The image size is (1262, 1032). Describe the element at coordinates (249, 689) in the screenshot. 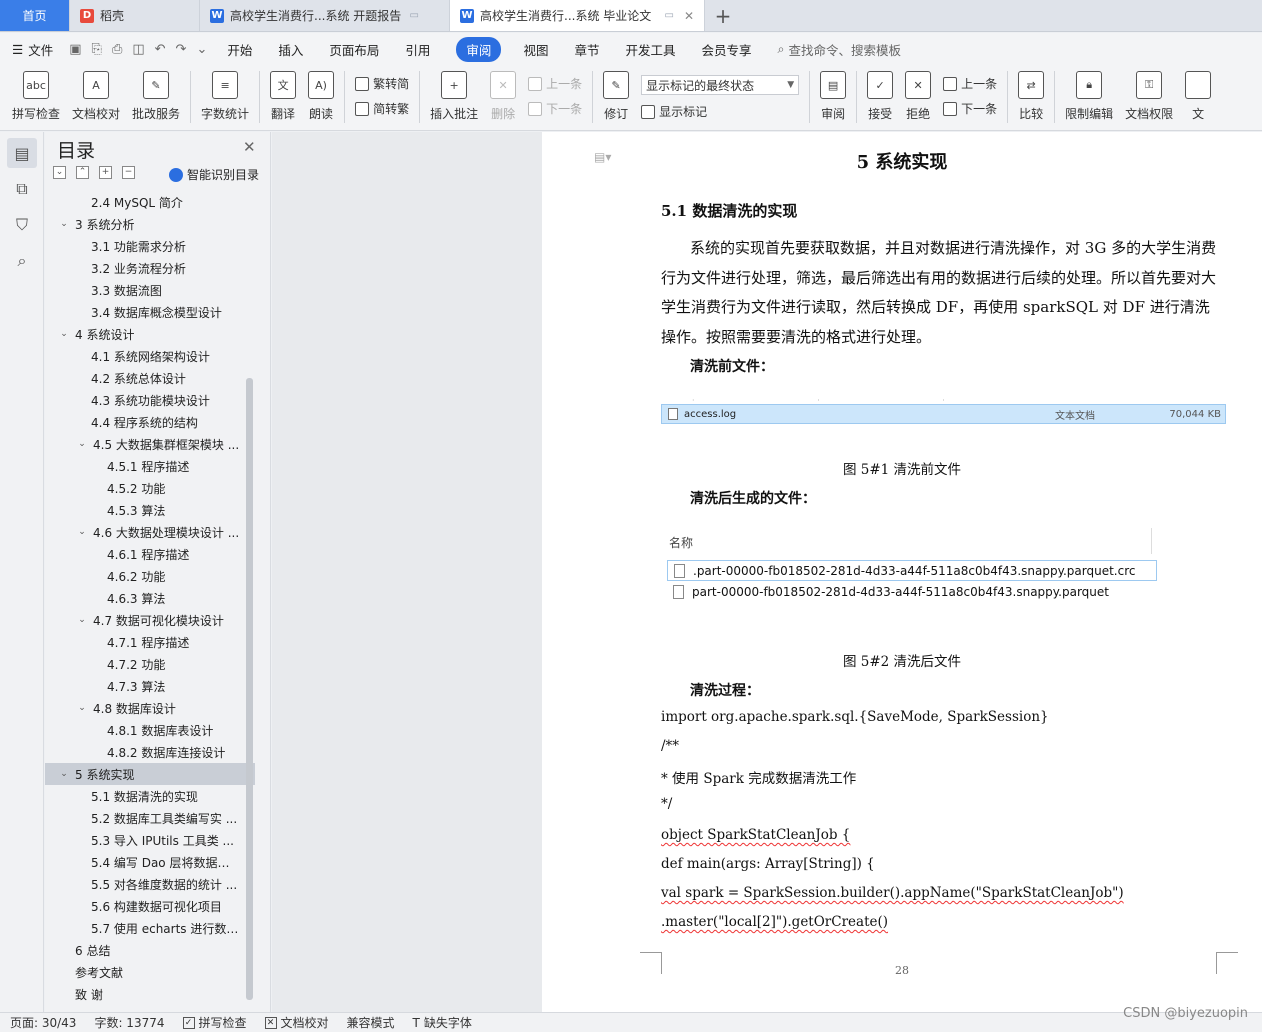

I see `toc-scrollbar` at that location.